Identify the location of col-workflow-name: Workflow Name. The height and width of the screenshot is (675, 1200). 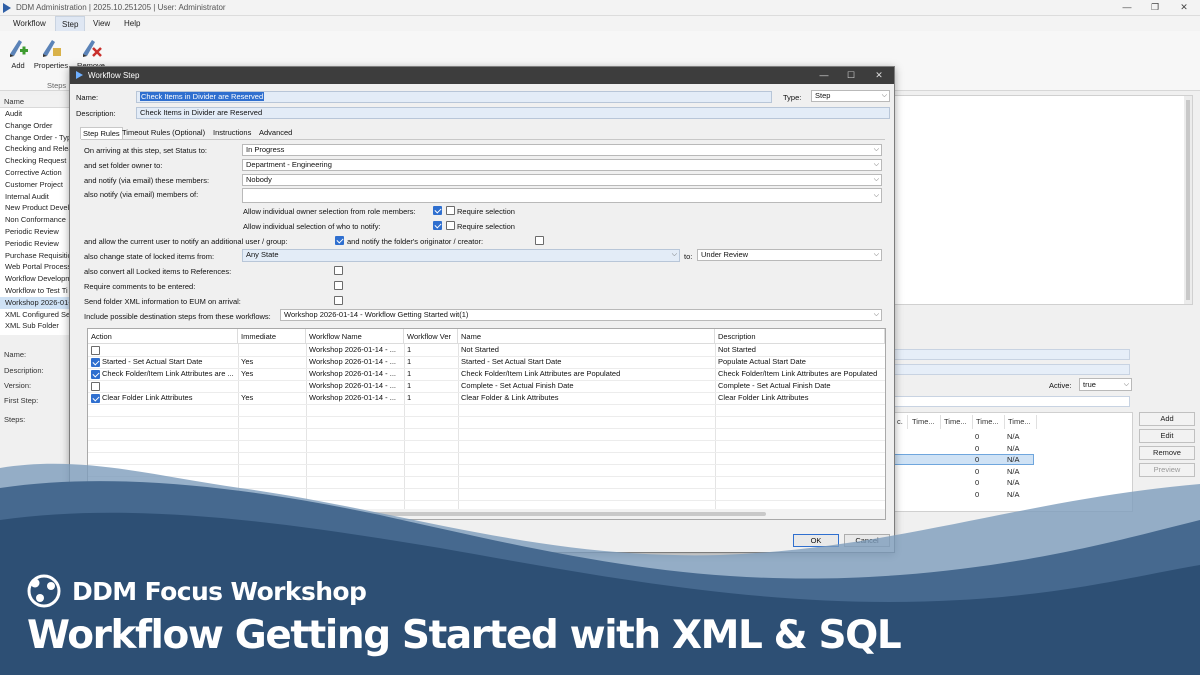
(355, 336).